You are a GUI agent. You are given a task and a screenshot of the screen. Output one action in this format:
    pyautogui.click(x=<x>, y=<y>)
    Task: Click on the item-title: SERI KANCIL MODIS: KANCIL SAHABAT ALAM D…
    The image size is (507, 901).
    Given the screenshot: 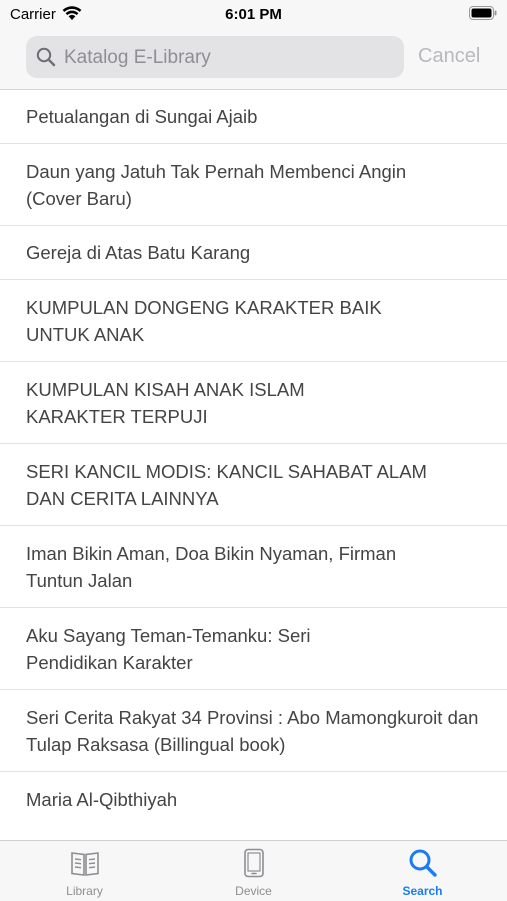 What is the action you would take?
    pyautogui.click(x=226, y=484)
    